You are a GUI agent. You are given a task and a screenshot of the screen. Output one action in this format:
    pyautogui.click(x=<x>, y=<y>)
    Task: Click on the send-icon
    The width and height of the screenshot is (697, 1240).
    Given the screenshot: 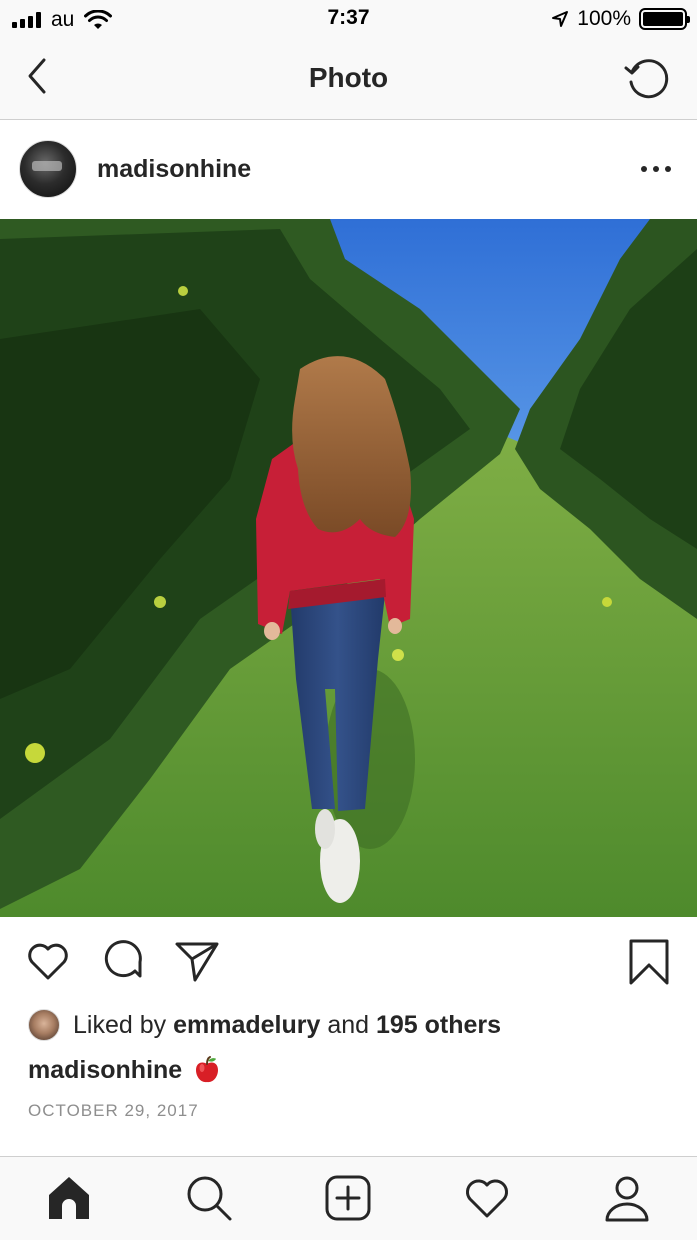 What is the action you would take?
    pyautogui.click(x=197, y=961)
    